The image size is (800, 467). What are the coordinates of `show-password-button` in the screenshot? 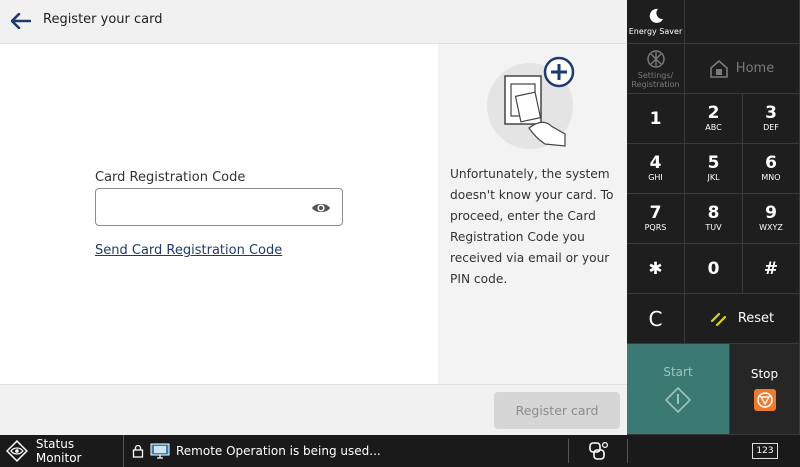 It's located at (321, 208).